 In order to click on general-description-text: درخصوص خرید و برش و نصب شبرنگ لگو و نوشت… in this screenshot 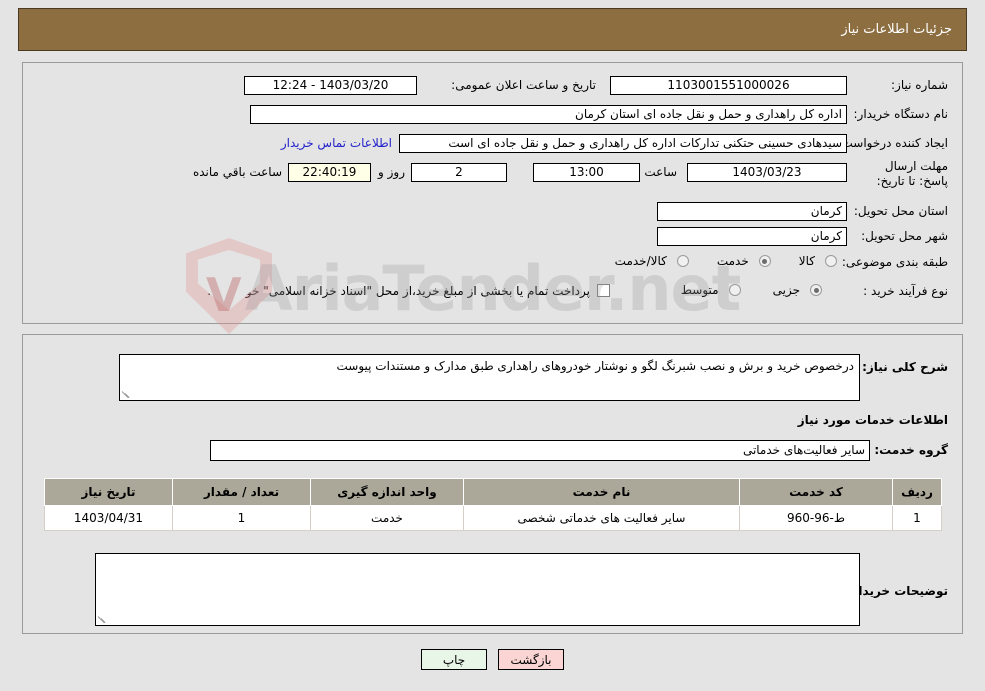, I will do `click(595, 366)`.